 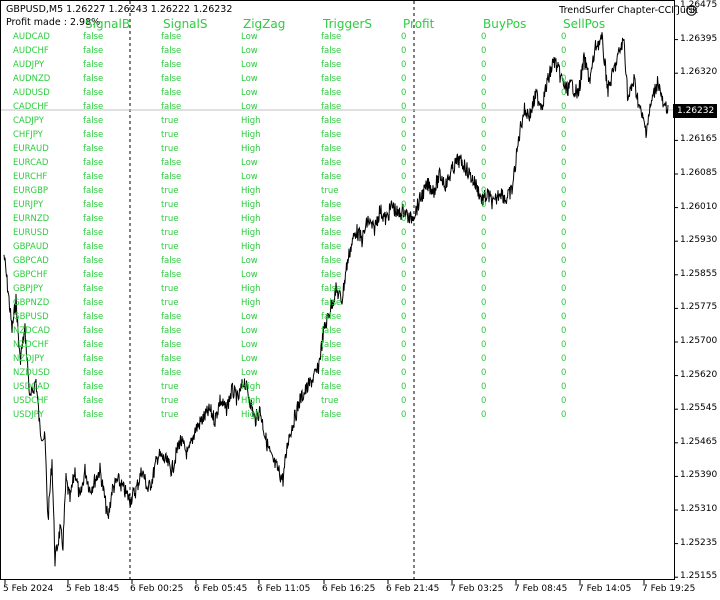 What do you see at coordinates (699, 509) in the screenshot?
I see `price-axis-label: 1.25310` at bounding box center [699, 509].